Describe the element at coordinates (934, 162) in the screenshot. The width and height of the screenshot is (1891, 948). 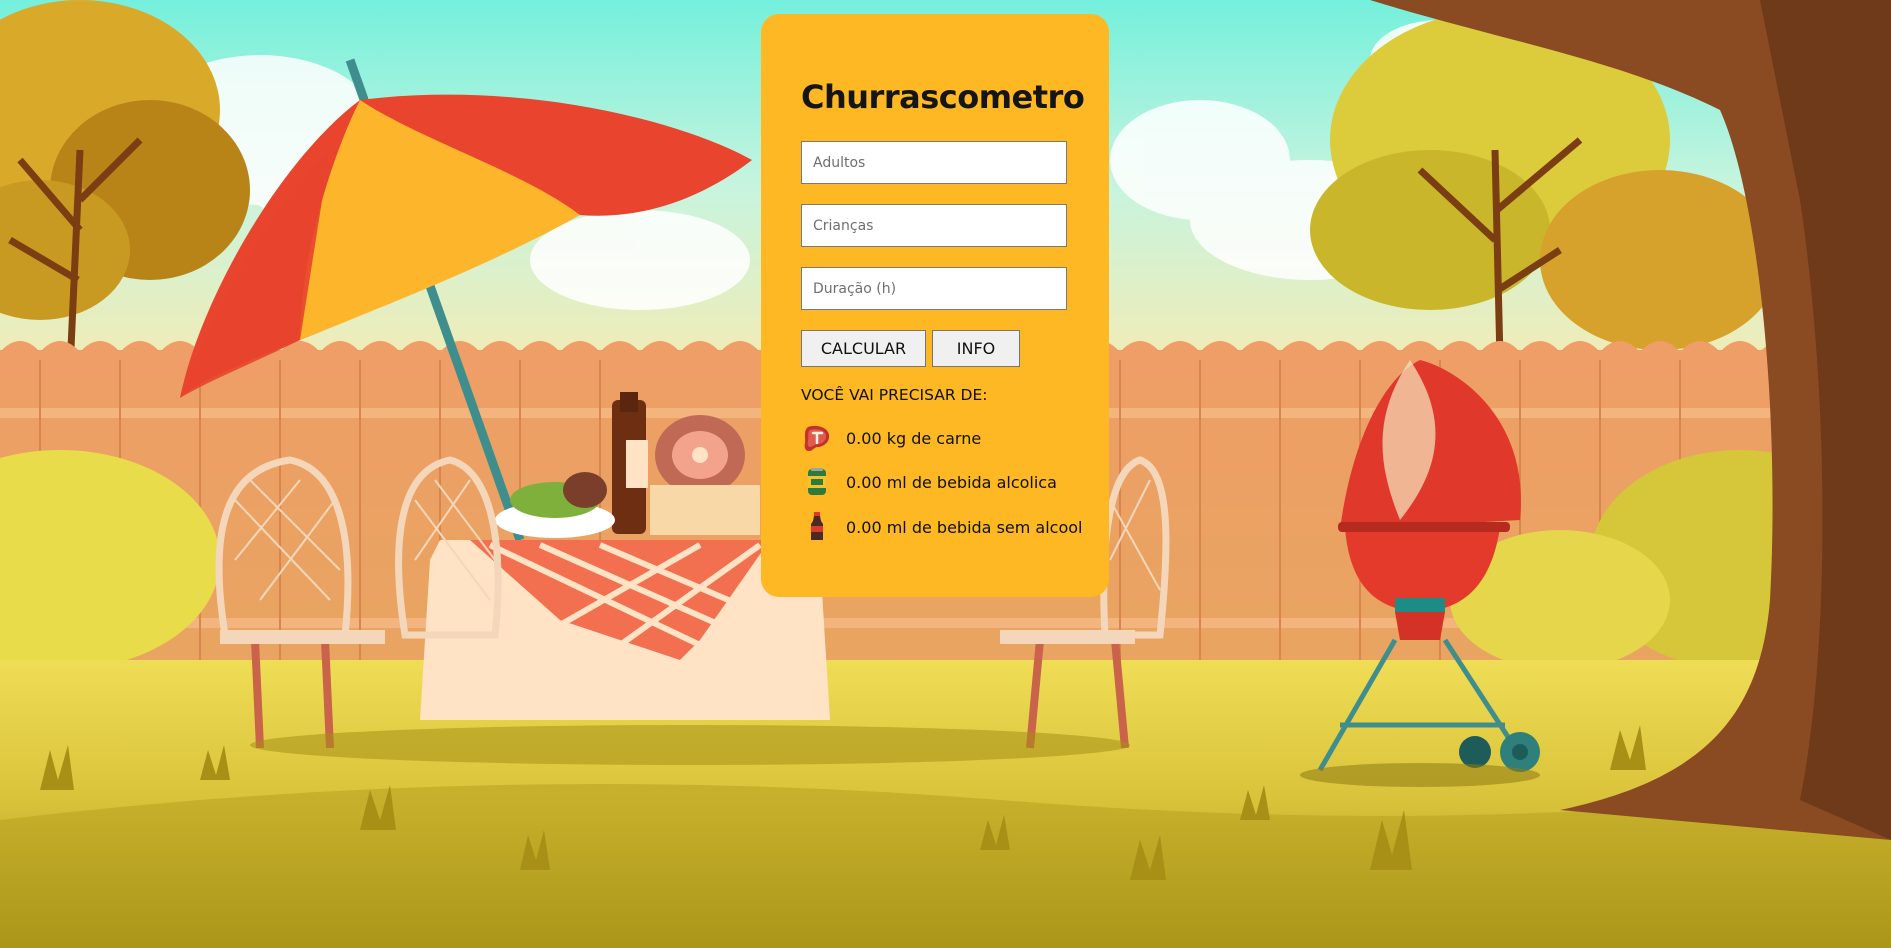
I see `adults-input` at that location.